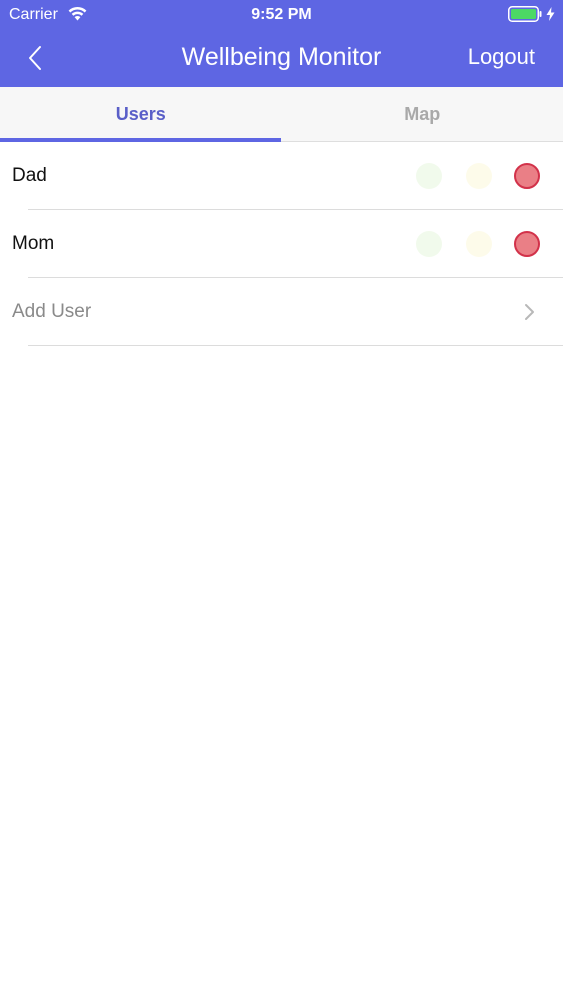 The width and height of the screenshot is (563, 1000). I want to click on user-name: Mom, so click(33, 243).